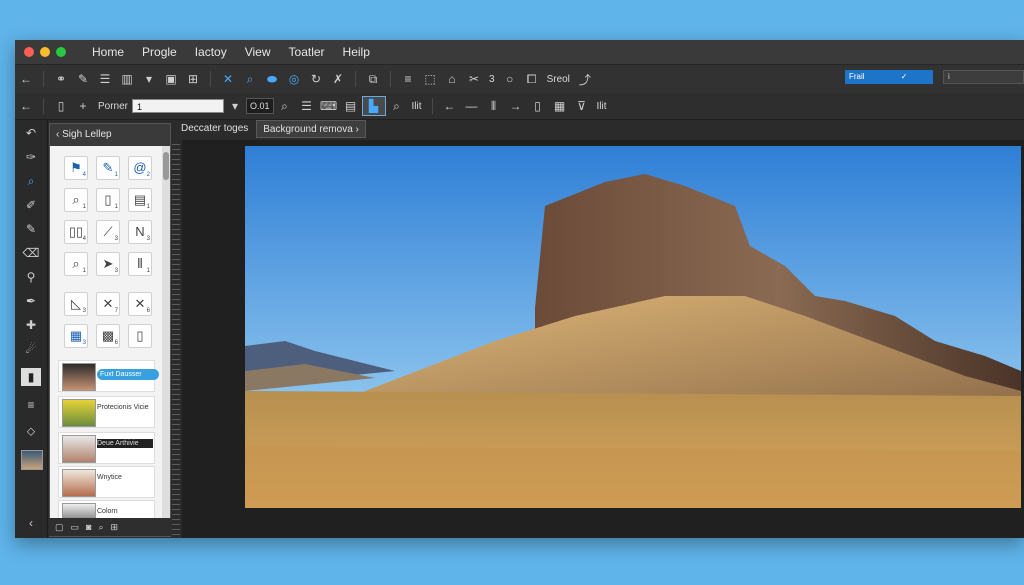  Describe the element at coordinates (329, 106) in the screenshot. I see `comment-icon: ⌨` at that location.